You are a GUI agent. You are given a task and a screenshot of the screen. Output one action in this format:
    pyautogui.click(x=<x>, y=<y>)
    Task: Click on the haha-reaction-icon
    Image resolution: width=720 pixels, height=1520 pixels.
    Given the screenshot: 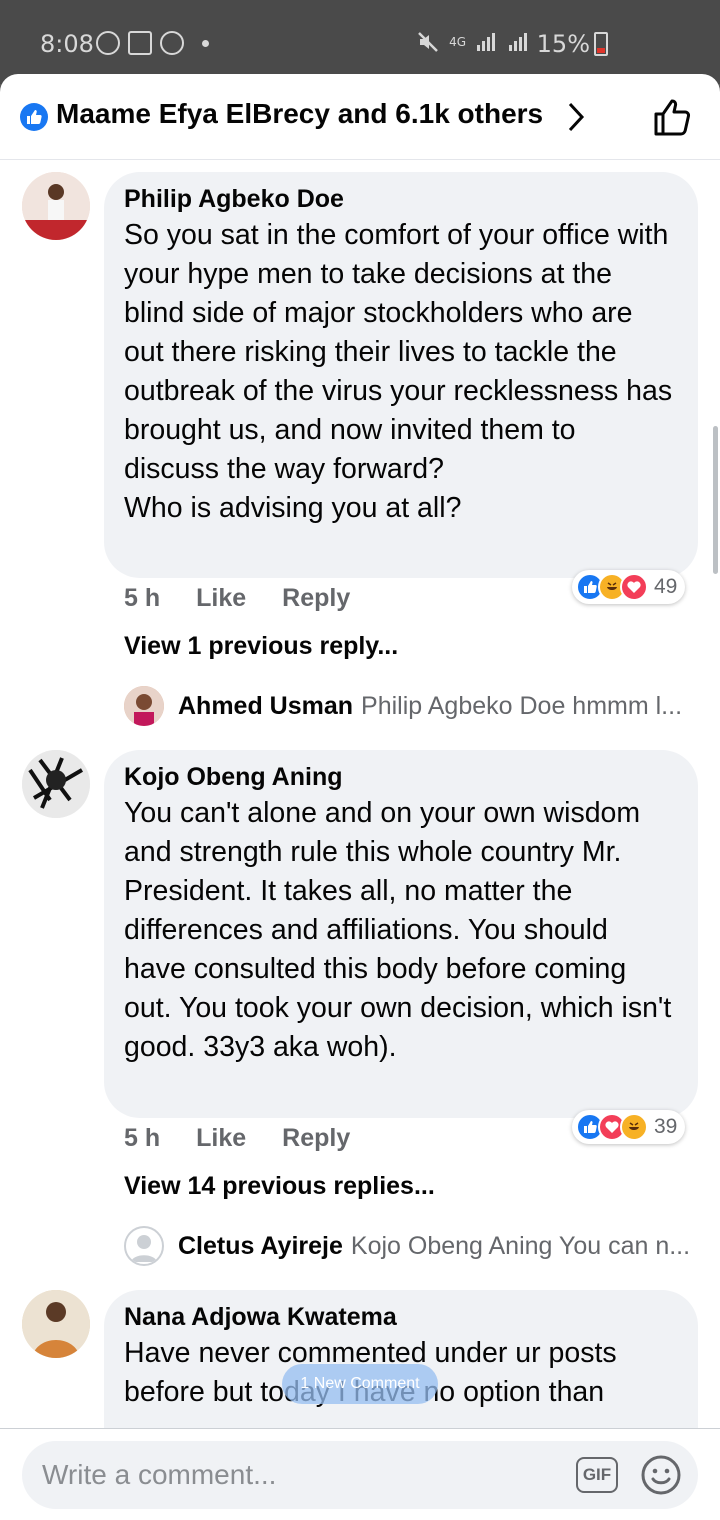 What is the action you would take?
    pyautogui.click(x=634, y=1127)
    